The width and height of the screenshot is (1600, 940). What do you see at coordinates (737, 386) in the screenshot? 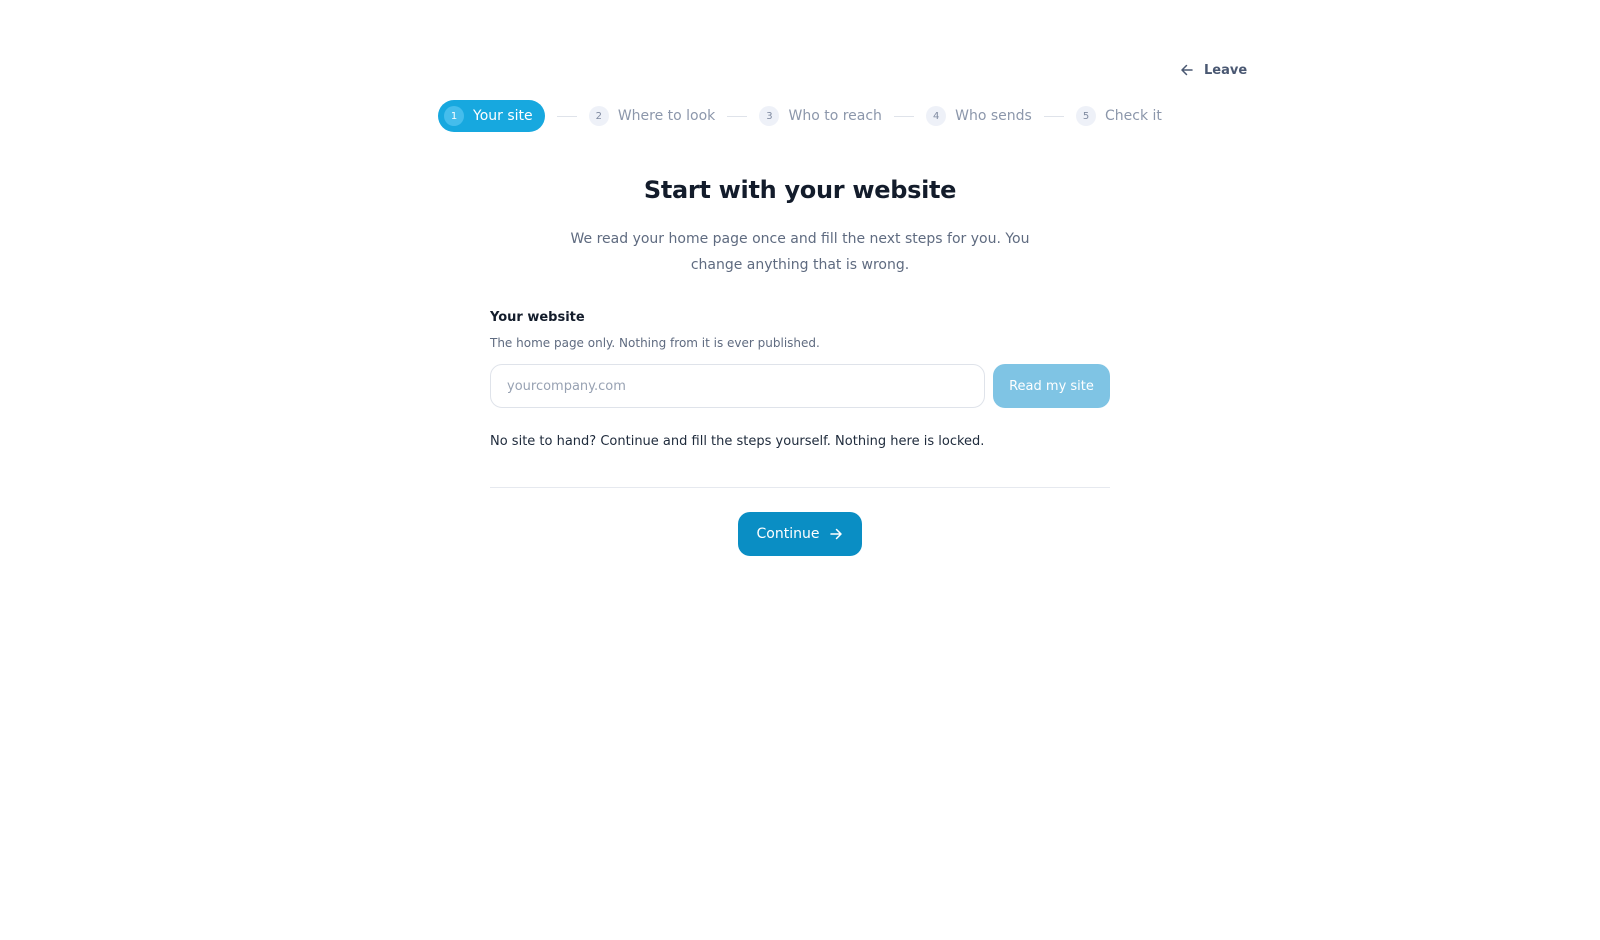
I see `website-input` at bounding box center [737, 386].